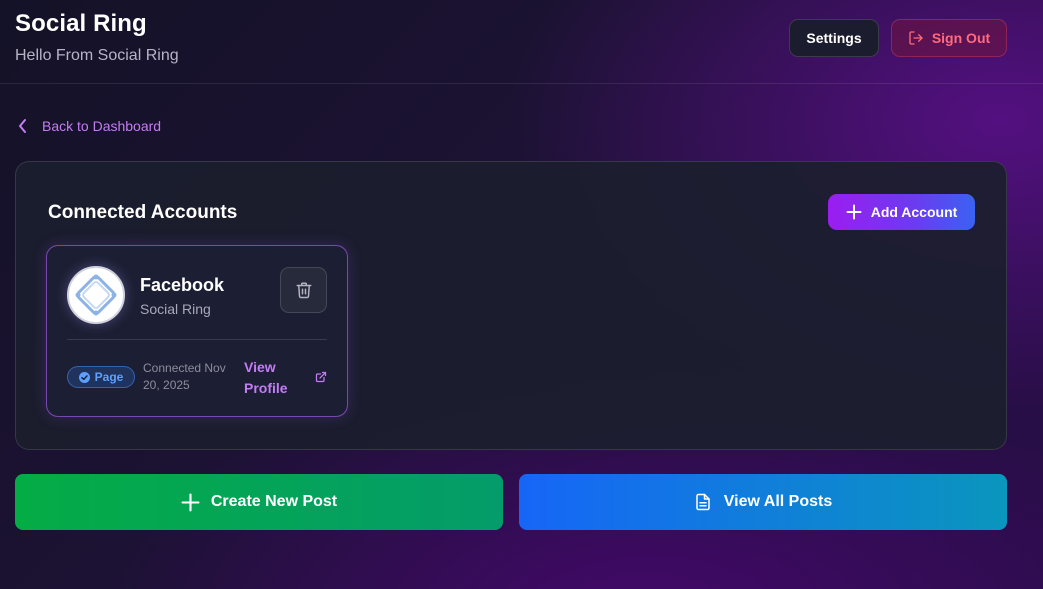 The height and width of the screenshot is (589, 1043). Describe the element at coordinates (109, 377) in the screenshot. I see `badge-label: Page` at that location.